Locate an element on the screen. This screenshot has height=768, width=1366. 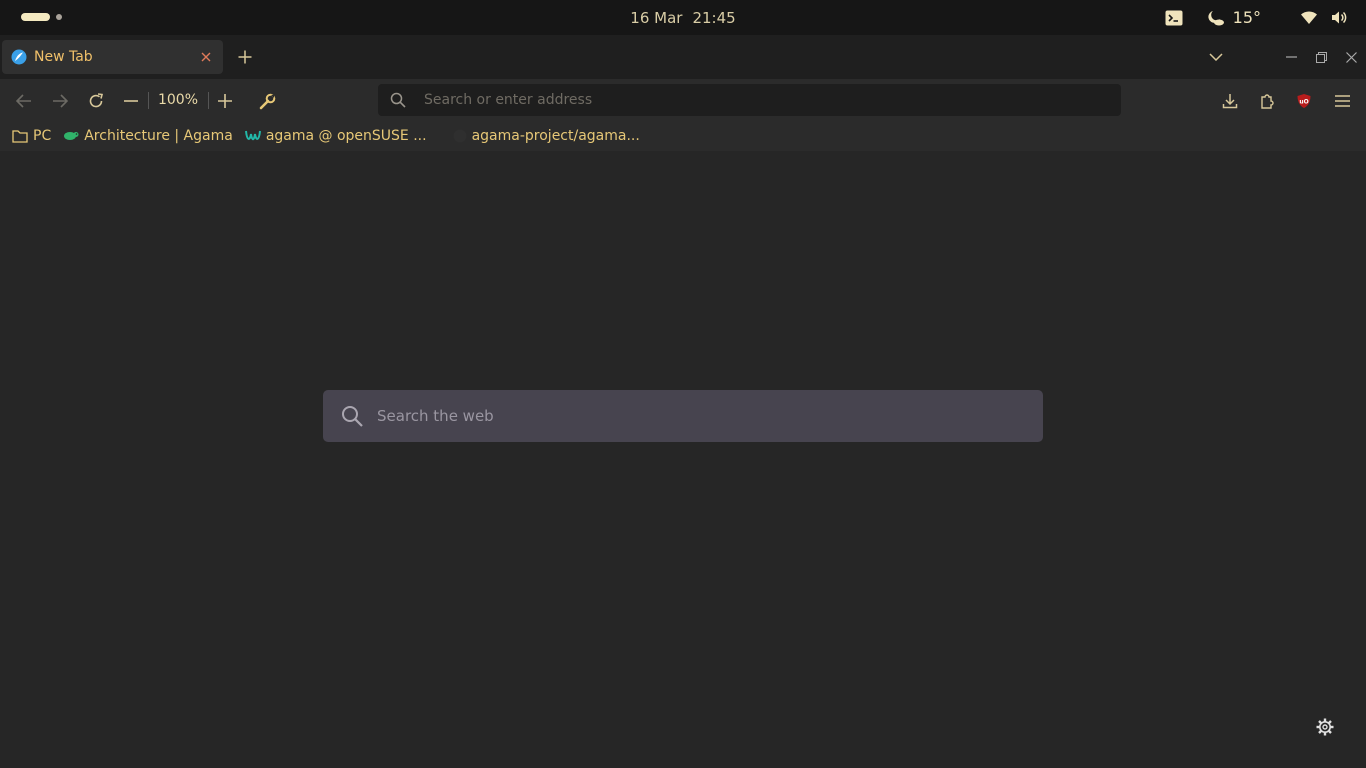
web-search-box is located at coordinates (683, 416).